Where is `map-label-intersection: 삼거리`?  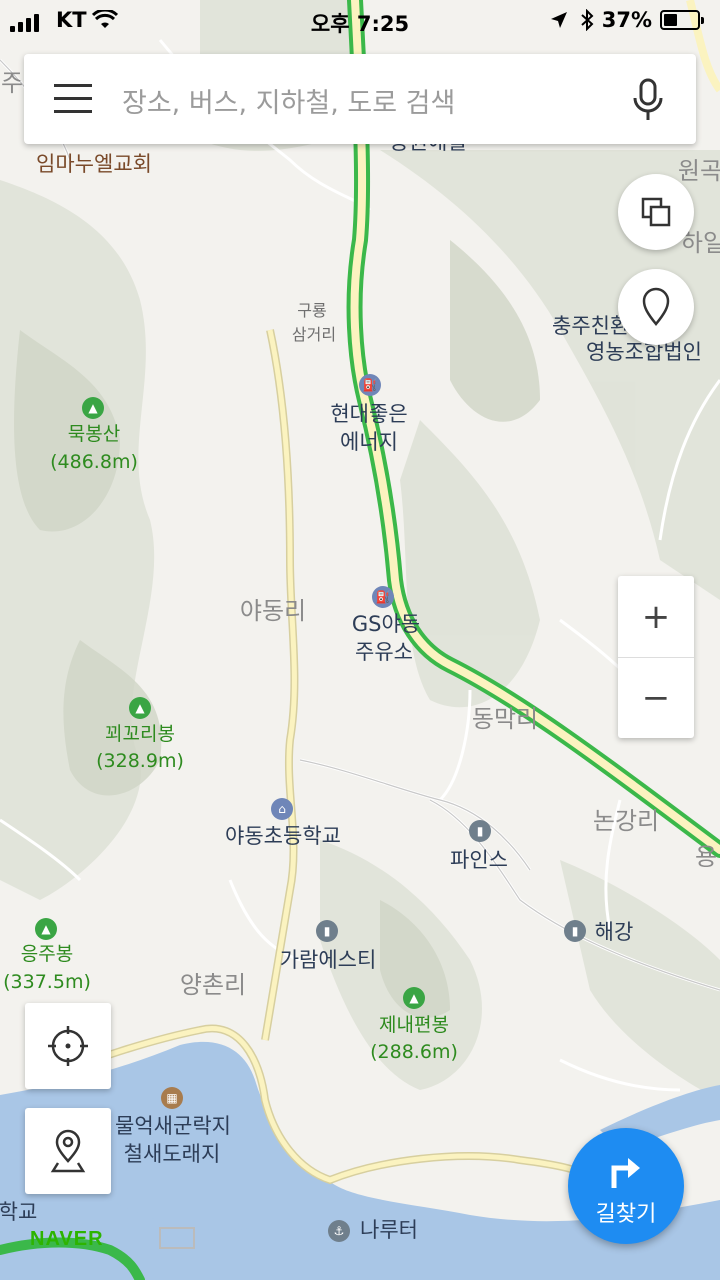
map-label-intersection: 삼거리 is located at coordinates (314, 334).